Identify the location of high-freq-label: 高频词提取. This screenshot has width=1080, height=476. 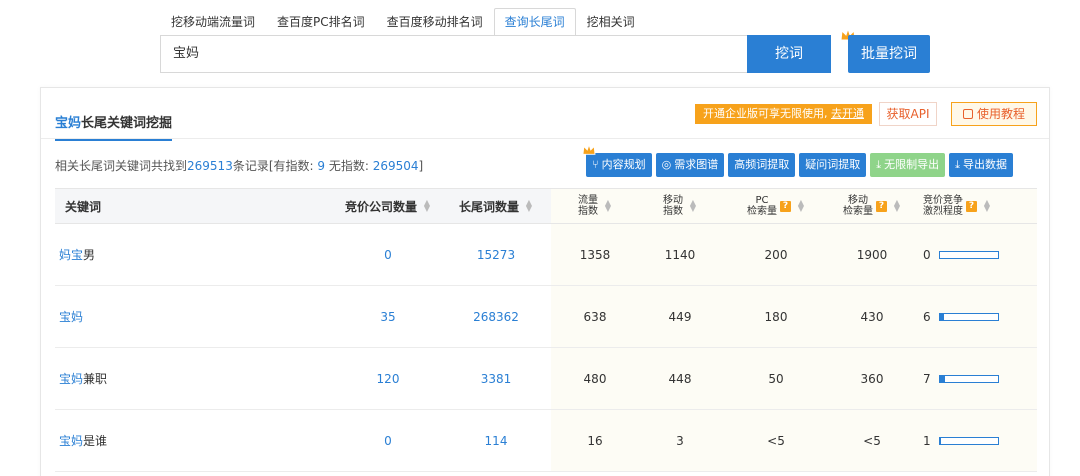
(762, 164).